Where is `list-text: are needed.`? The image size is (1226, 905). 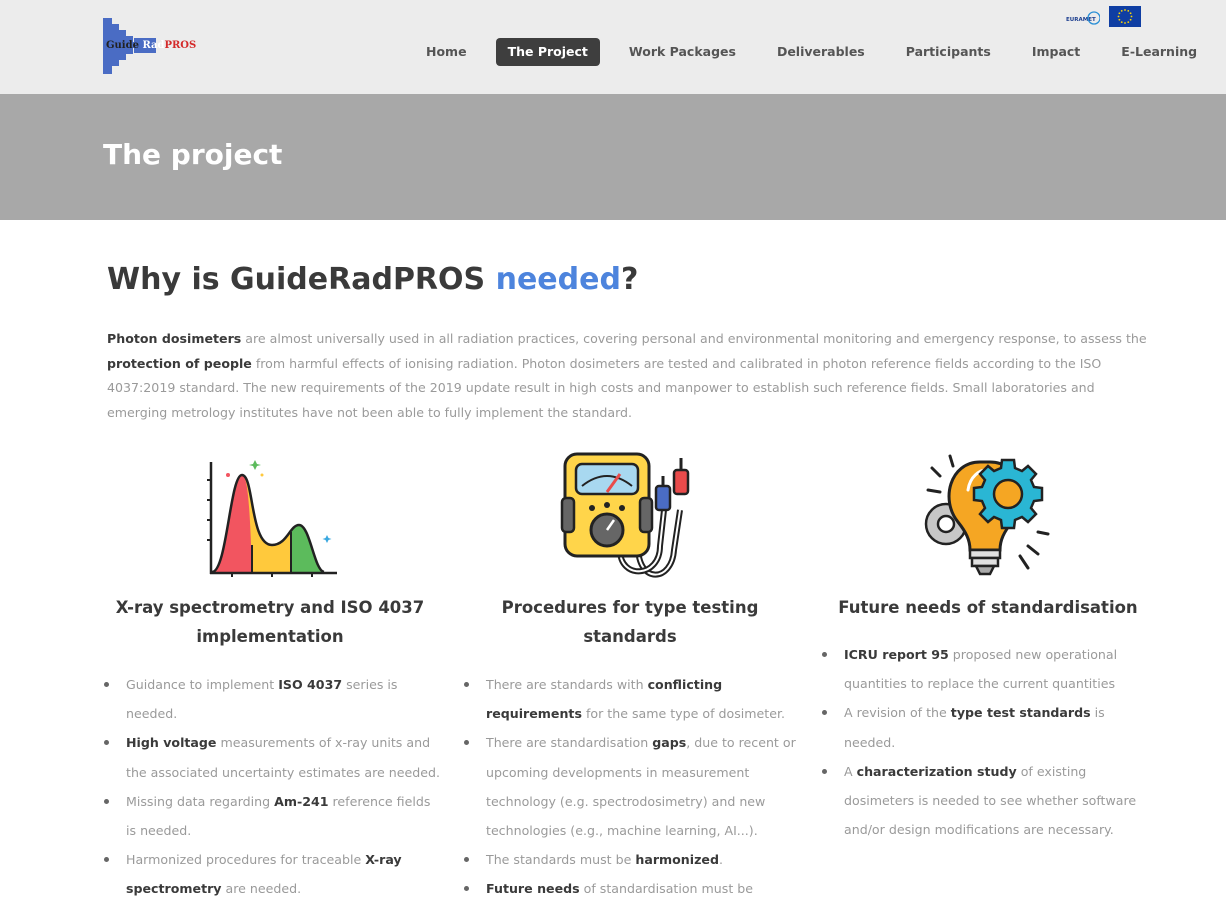 list-text: are needed. is located at coordinates (261, 889).